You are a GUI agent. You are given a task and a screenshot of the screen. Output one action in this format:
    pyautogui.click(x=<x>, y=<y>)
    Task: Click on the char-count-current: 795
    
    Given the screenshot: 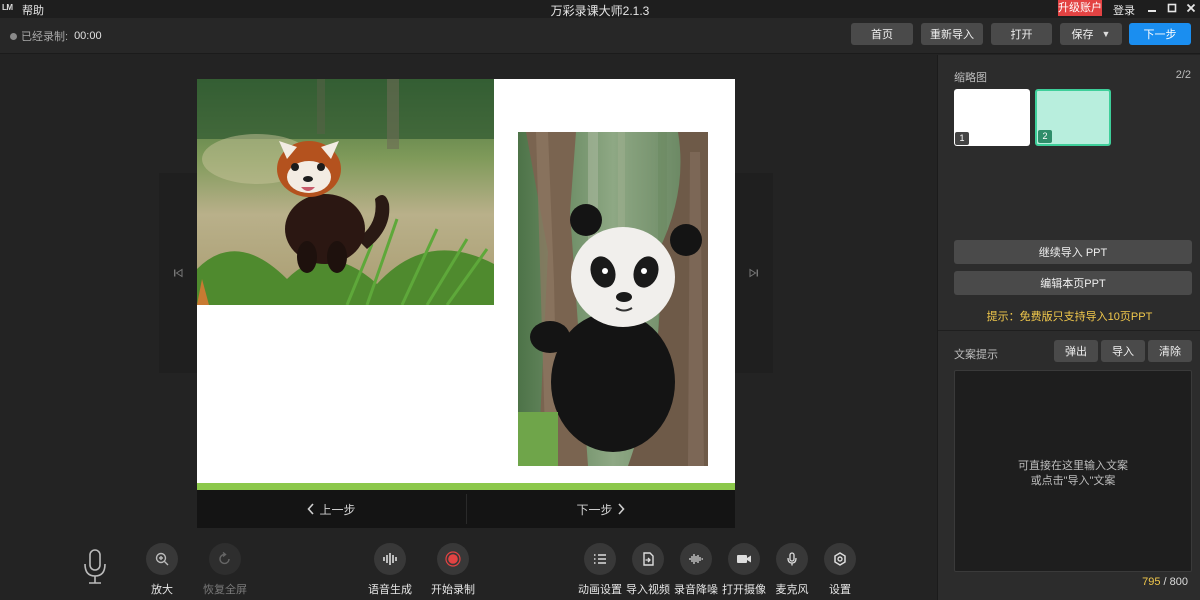 What is the action you would take?
    pyautogui.click(x=1151, y=582)
    